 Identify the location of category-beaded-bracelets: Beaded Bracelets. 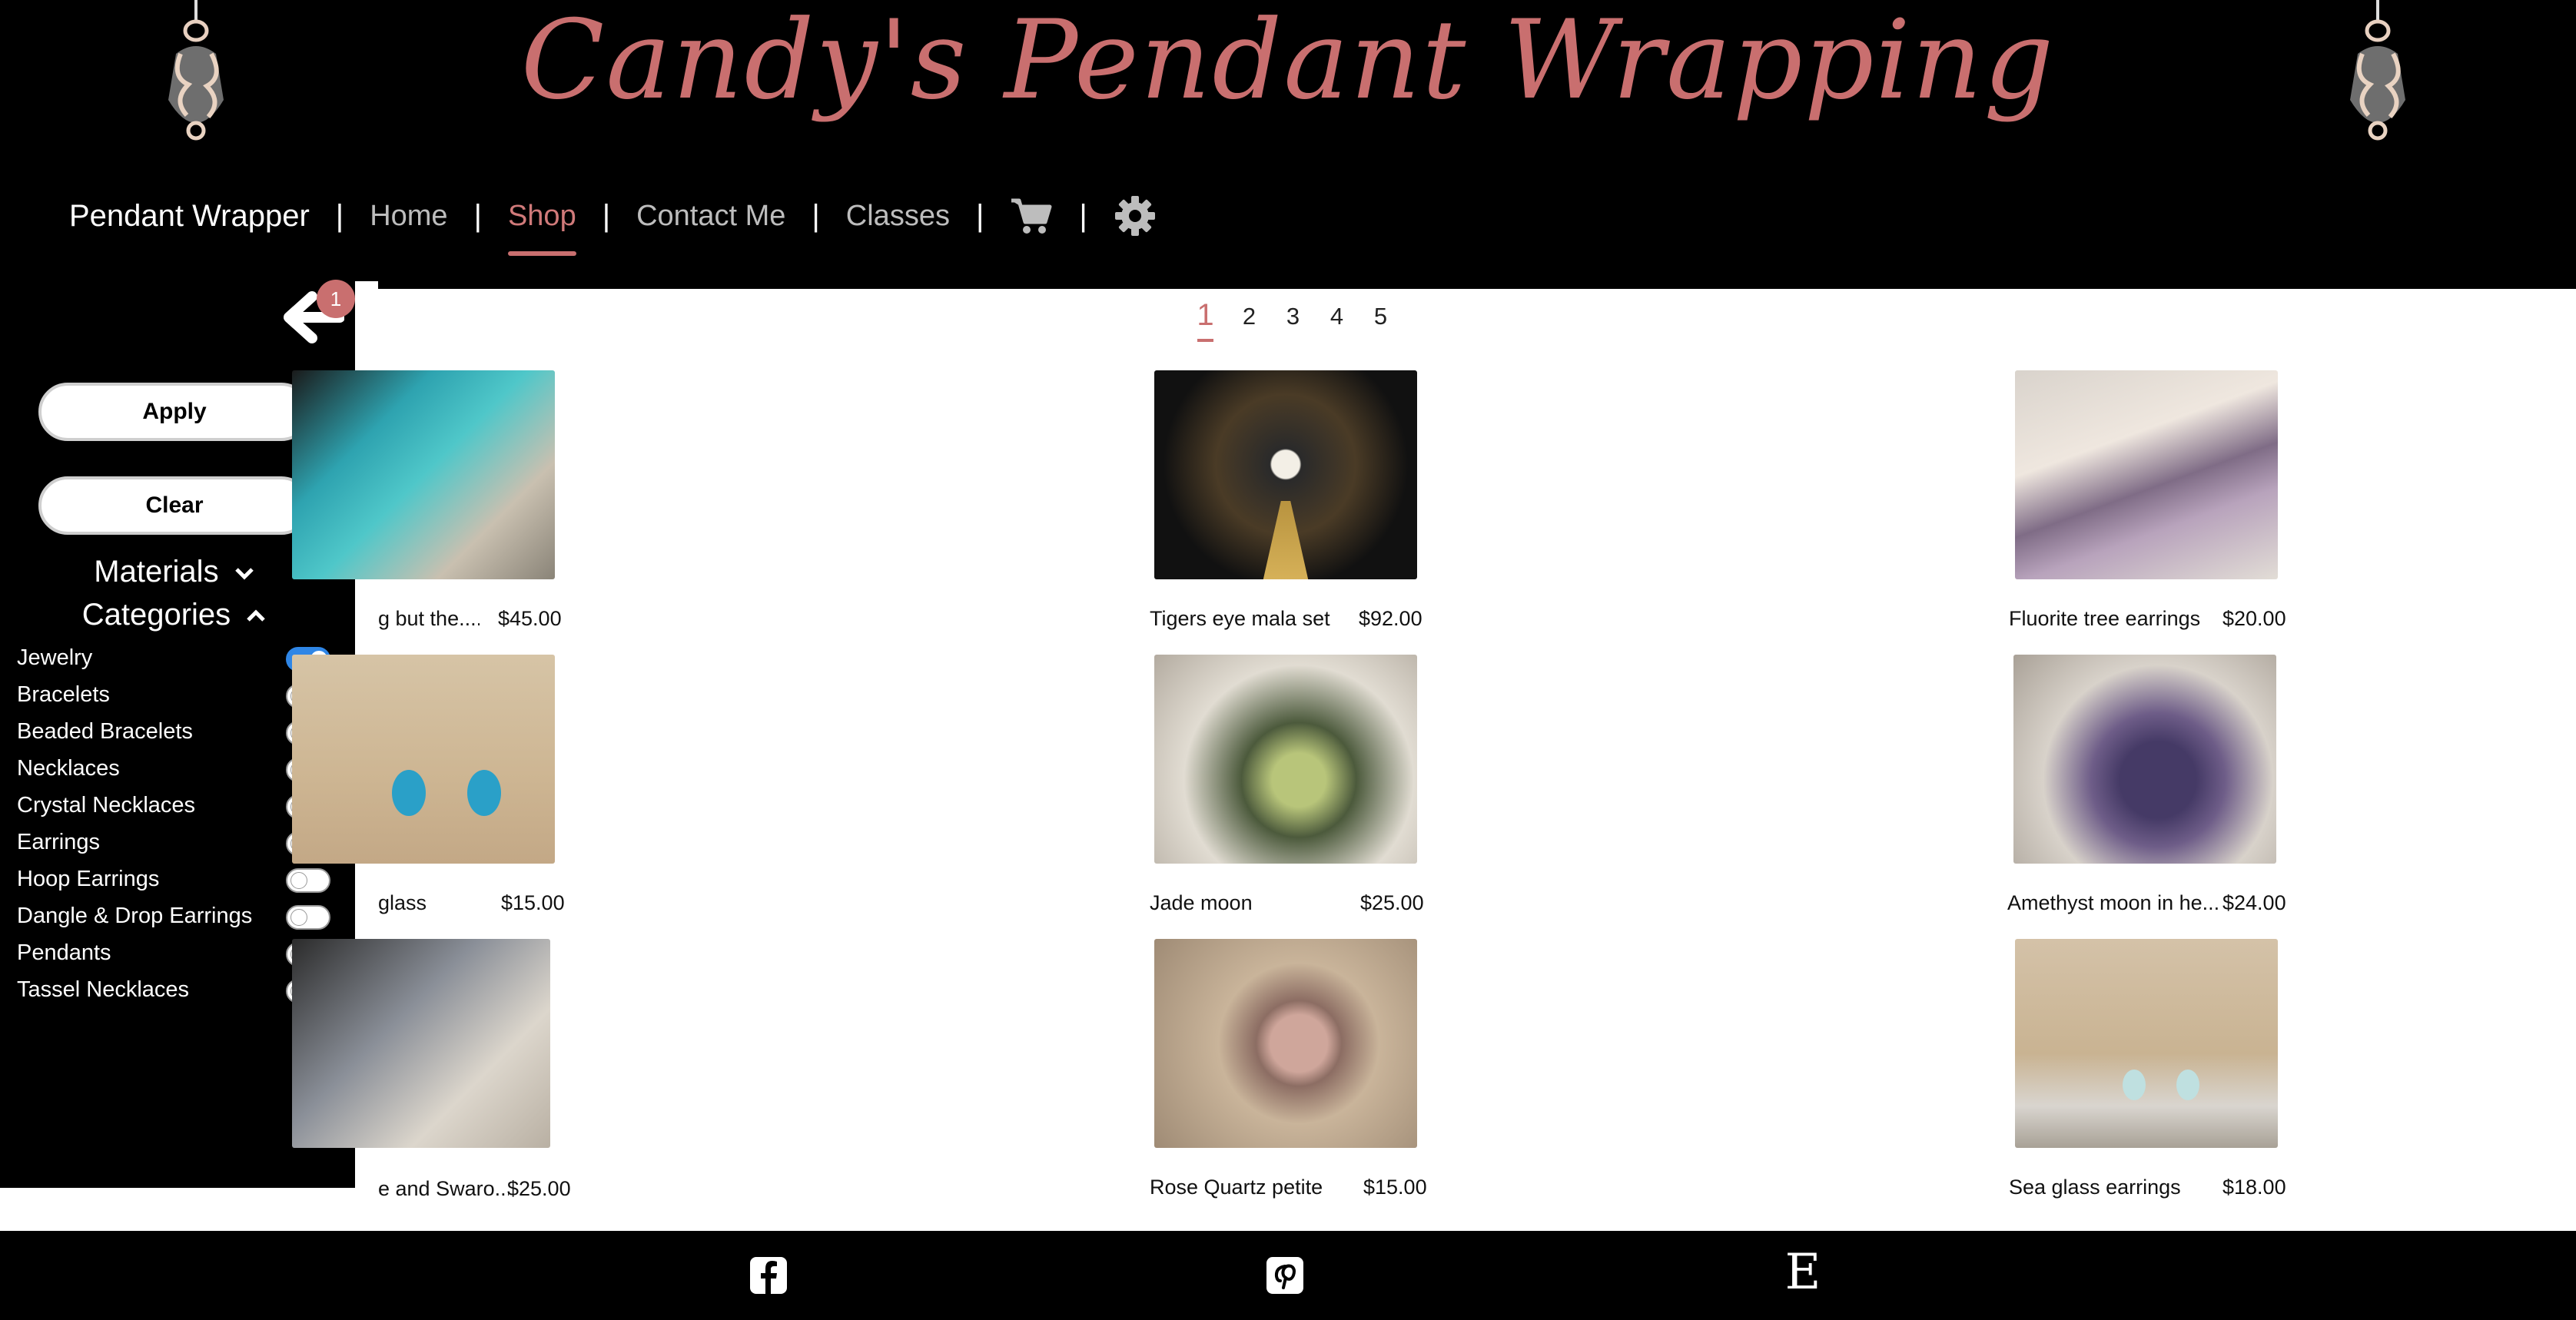
(174, 733).